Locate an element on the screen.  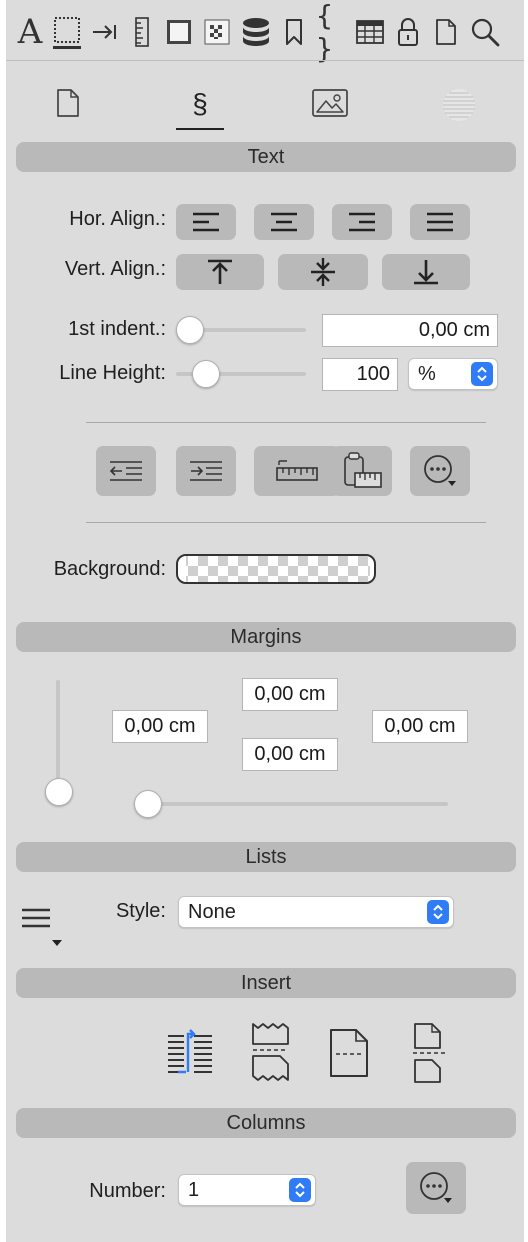
align-left-button is located at coordinates (206, 222).